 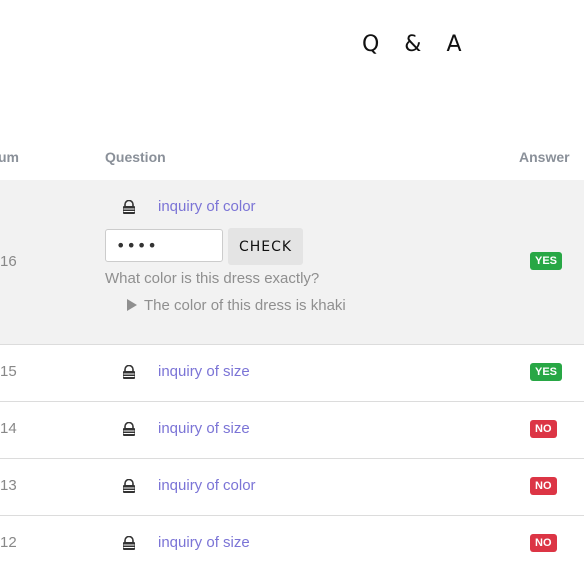 I want to click on answer-toggle: The color of this dress is khaki, so click(x=236, y=305).